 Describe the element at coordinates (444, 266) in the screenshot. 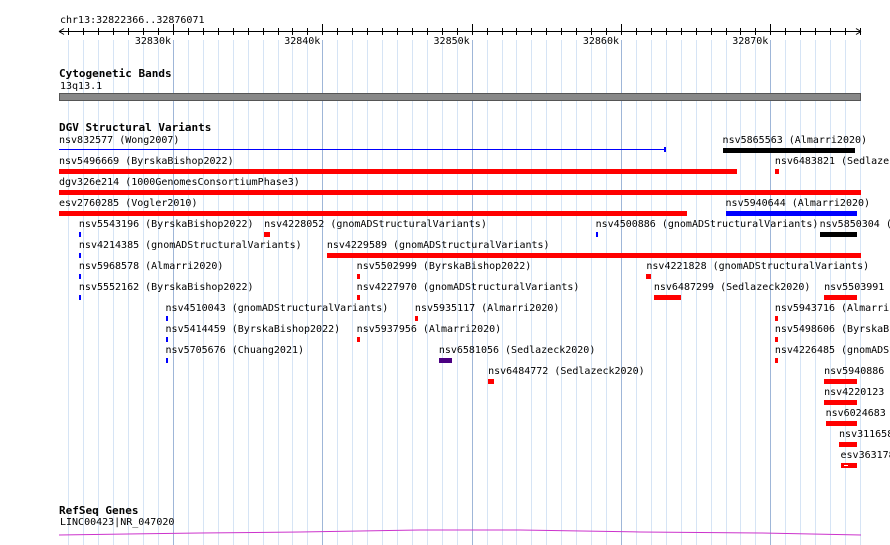

I see `sv-feature-label: nsv5502999 (ByrskaBishop2022)` at that location.